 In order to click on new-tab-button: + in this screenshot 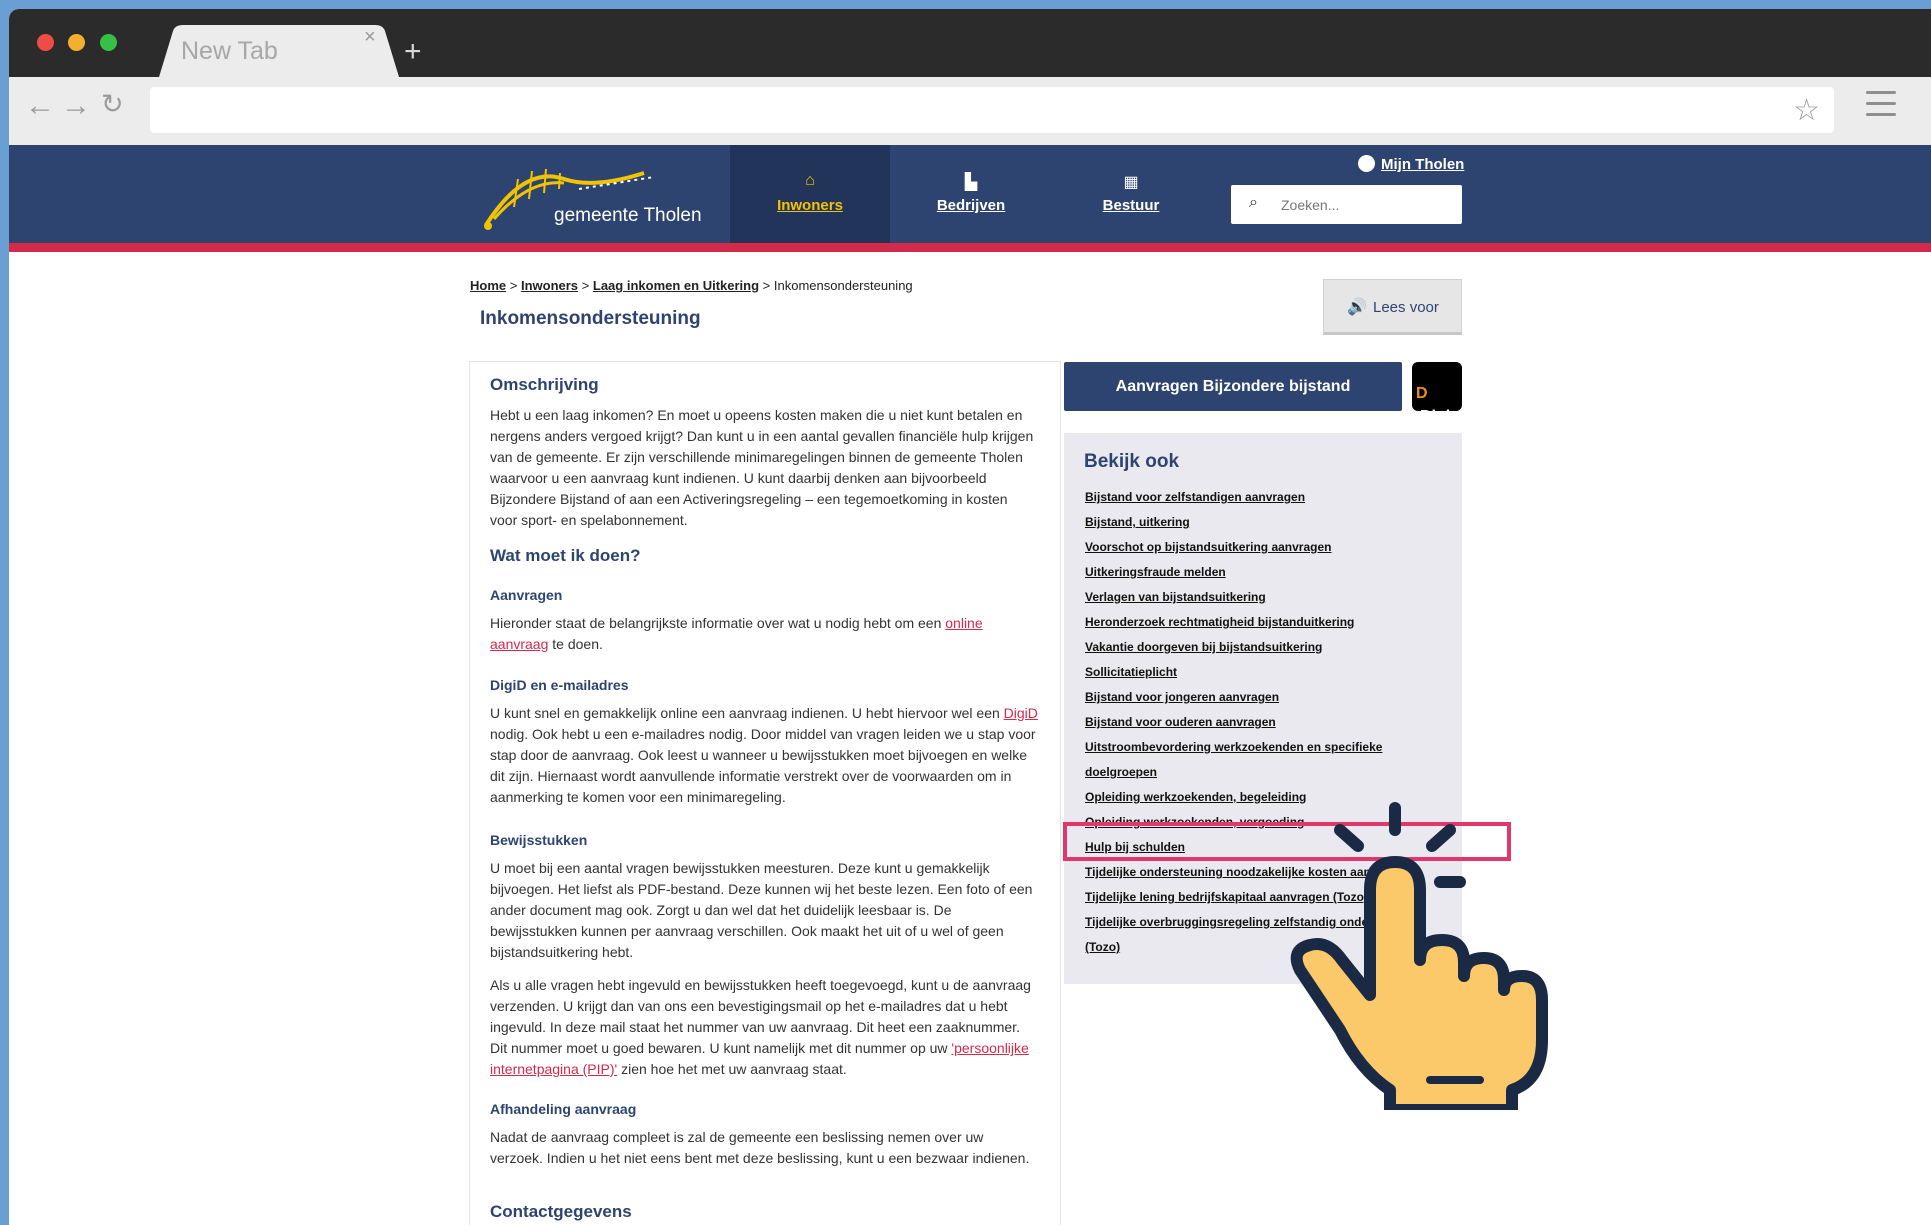, I will do `click(413, 52)`.